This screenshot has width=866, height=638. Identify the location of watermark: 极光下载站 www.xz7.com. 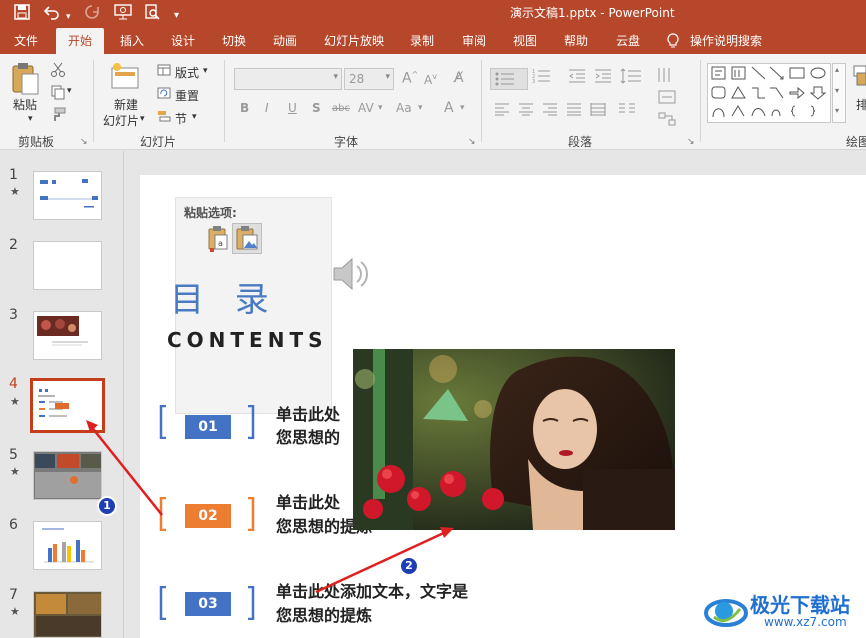
(783, 611).